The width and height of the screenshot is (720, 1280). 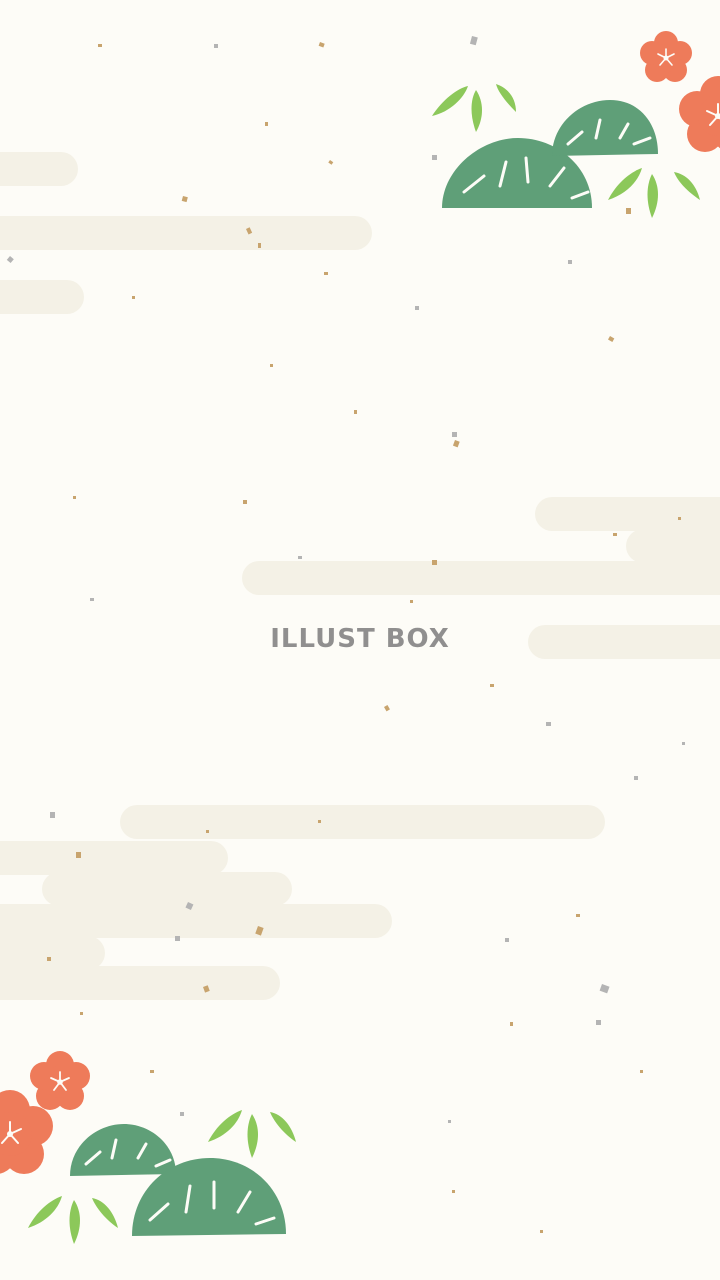 I want to click on bottom-left-decoration, so click(x=148, y=1147).